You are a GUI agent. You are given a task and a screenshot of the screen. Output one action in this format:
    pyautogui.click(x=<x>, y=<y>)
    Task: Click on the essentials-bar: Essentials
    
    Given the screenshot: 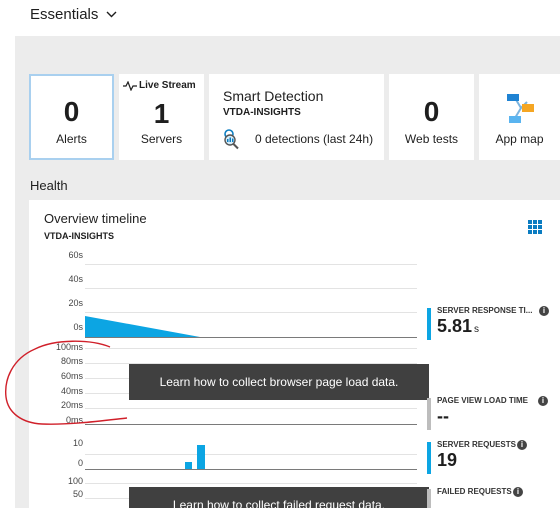 What is the action you would take?
    pyautogui.click(x=280, y=18)
    